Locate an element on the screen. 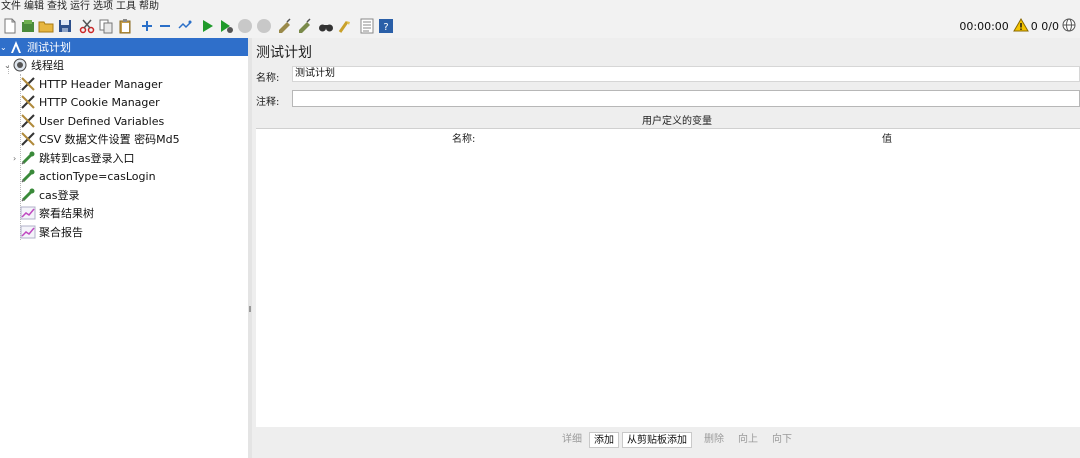 The height and width of the screenshot is (458, 1080). new-icon is located at coordinates (10, 26).